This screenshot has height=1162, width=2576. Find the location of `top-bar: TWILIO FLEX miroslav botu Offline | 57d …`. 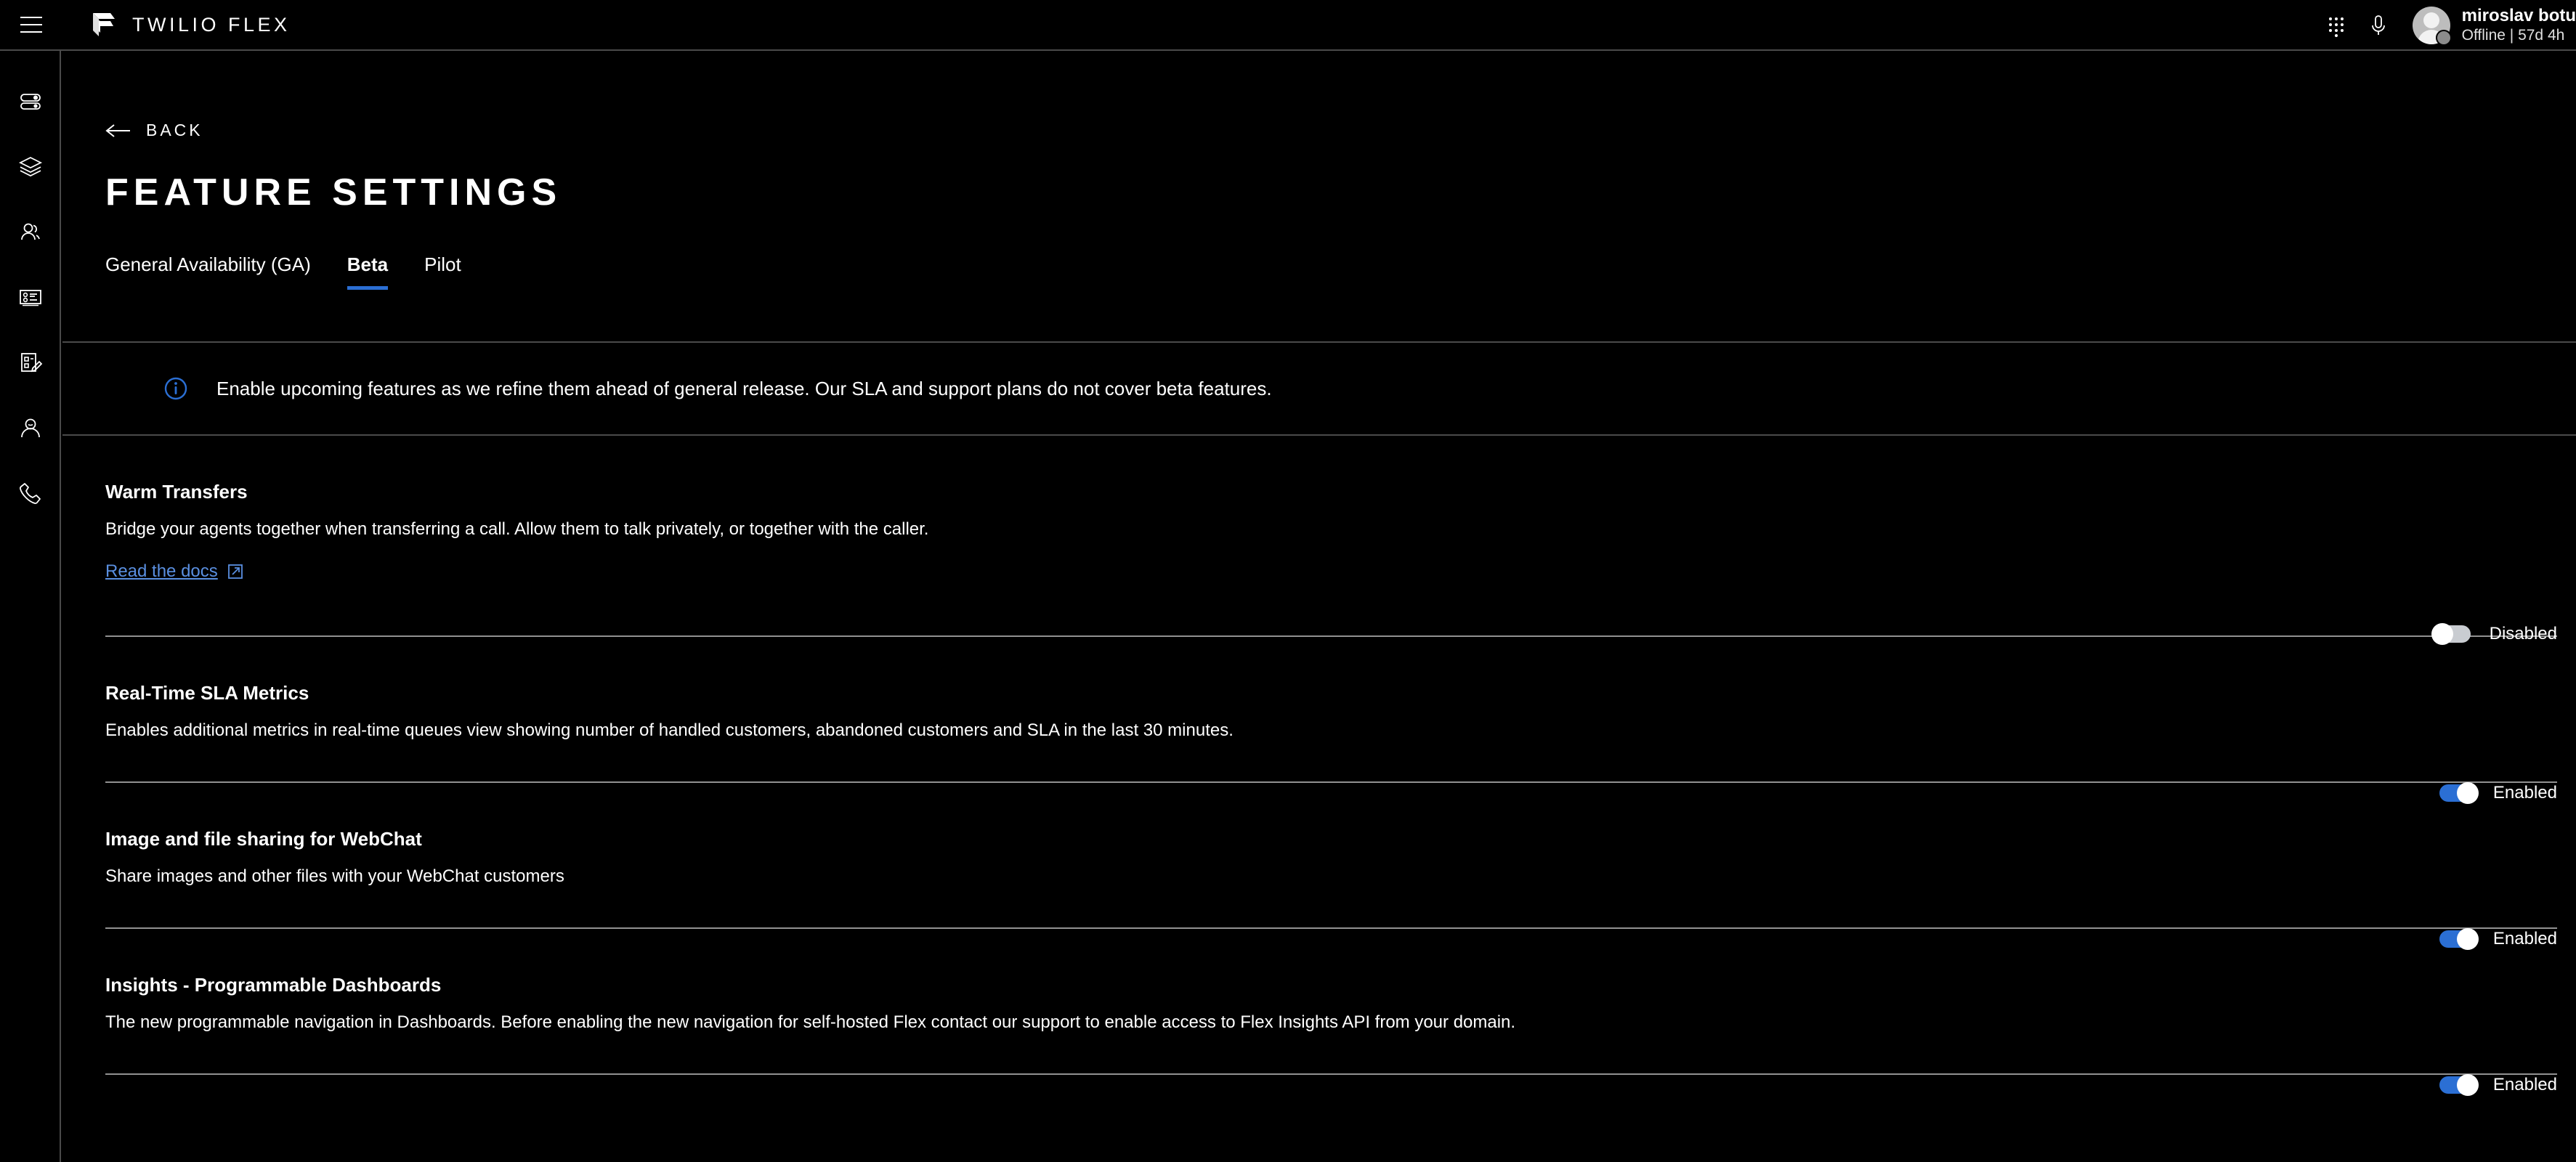

top-bar: TWILIO FLEX miroslav botu Offline | 57d … is located at coordinates (1288, 25).